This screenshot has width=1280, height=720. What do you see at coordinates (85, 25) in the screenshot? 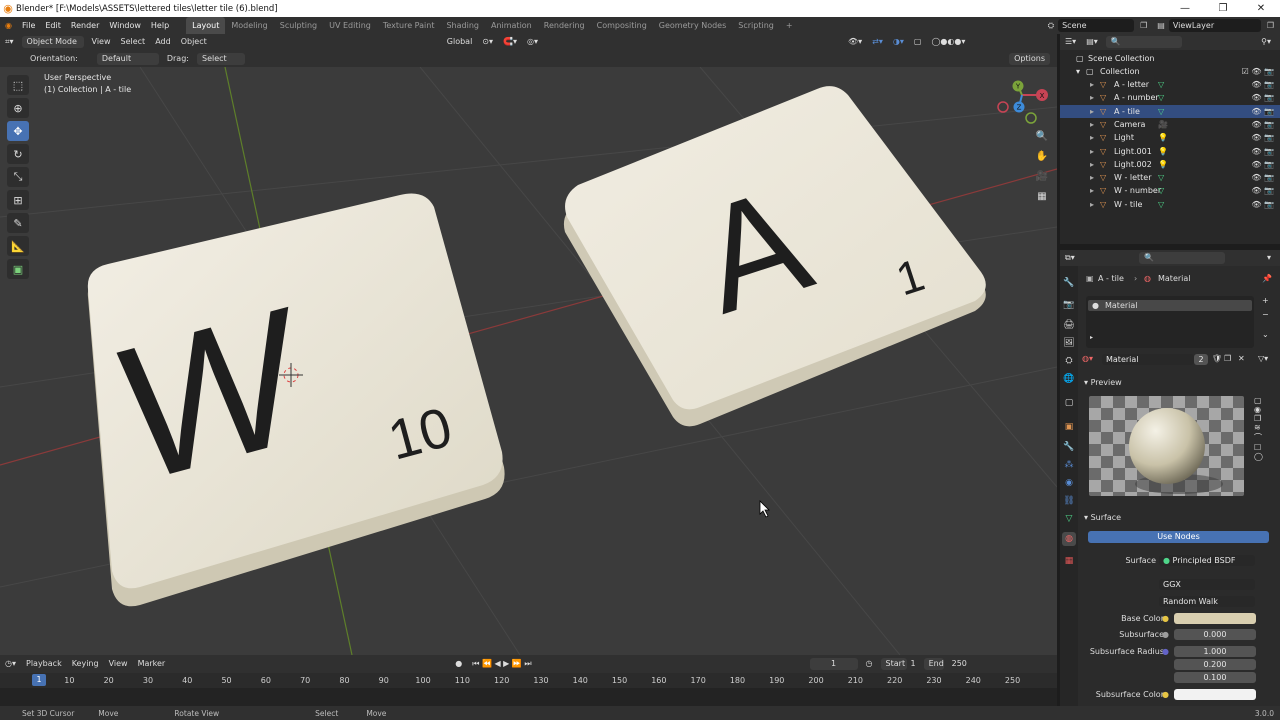
I see `menu-render: Render` at bounding box center [85, 25].